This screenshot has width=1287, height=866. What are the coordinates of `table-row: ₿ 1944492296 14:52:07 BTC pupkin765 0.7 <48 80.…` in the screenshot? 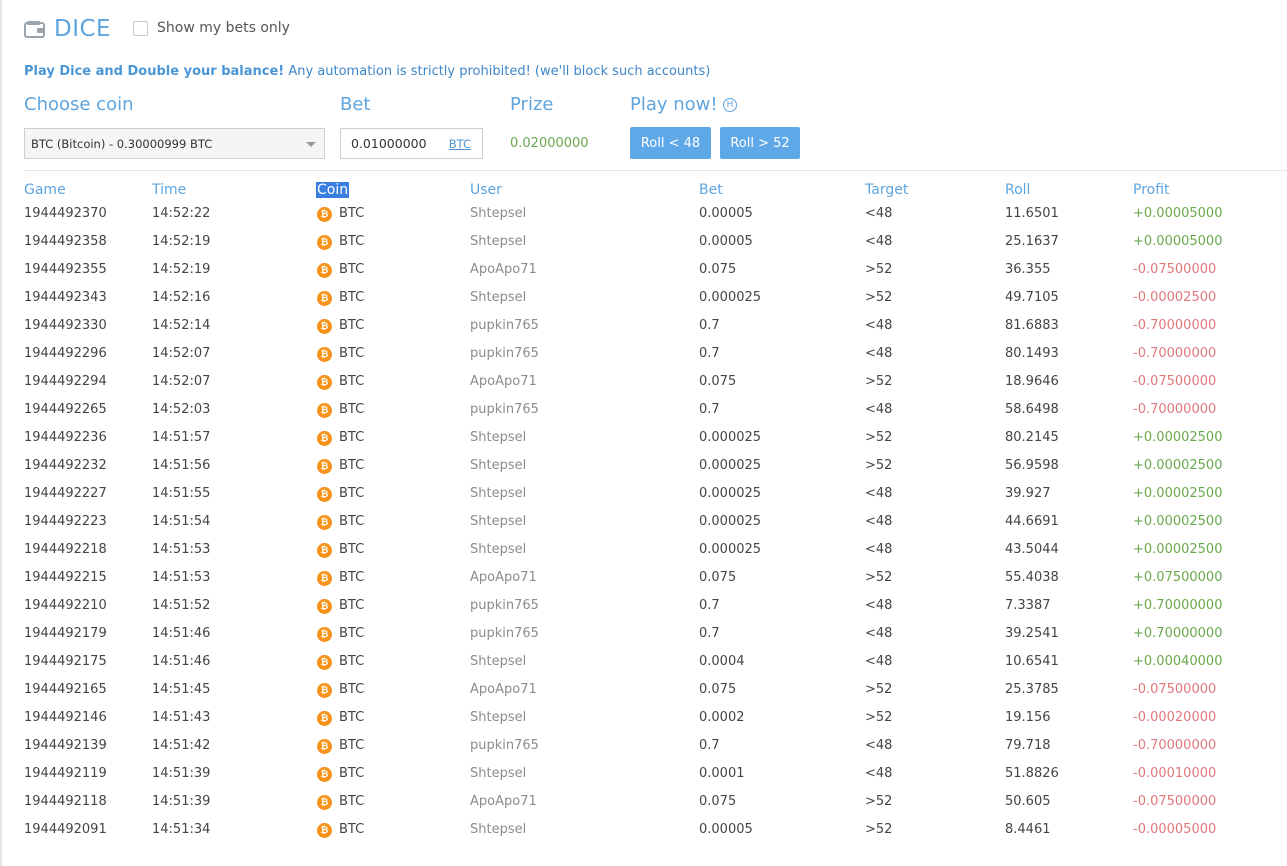 It's located at (643, 354).